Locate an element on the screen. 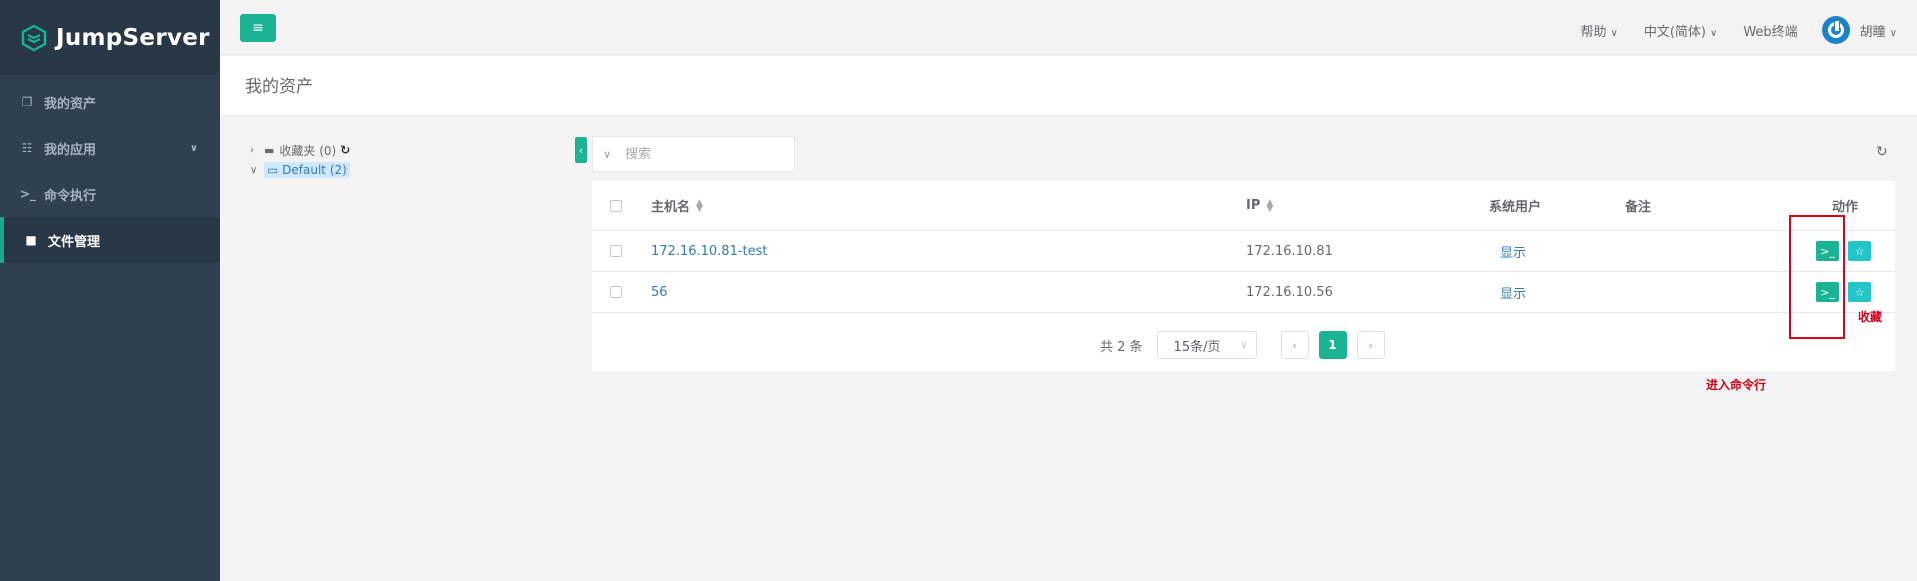  hostname-cell: 56 is located at coordinates (659, 292).